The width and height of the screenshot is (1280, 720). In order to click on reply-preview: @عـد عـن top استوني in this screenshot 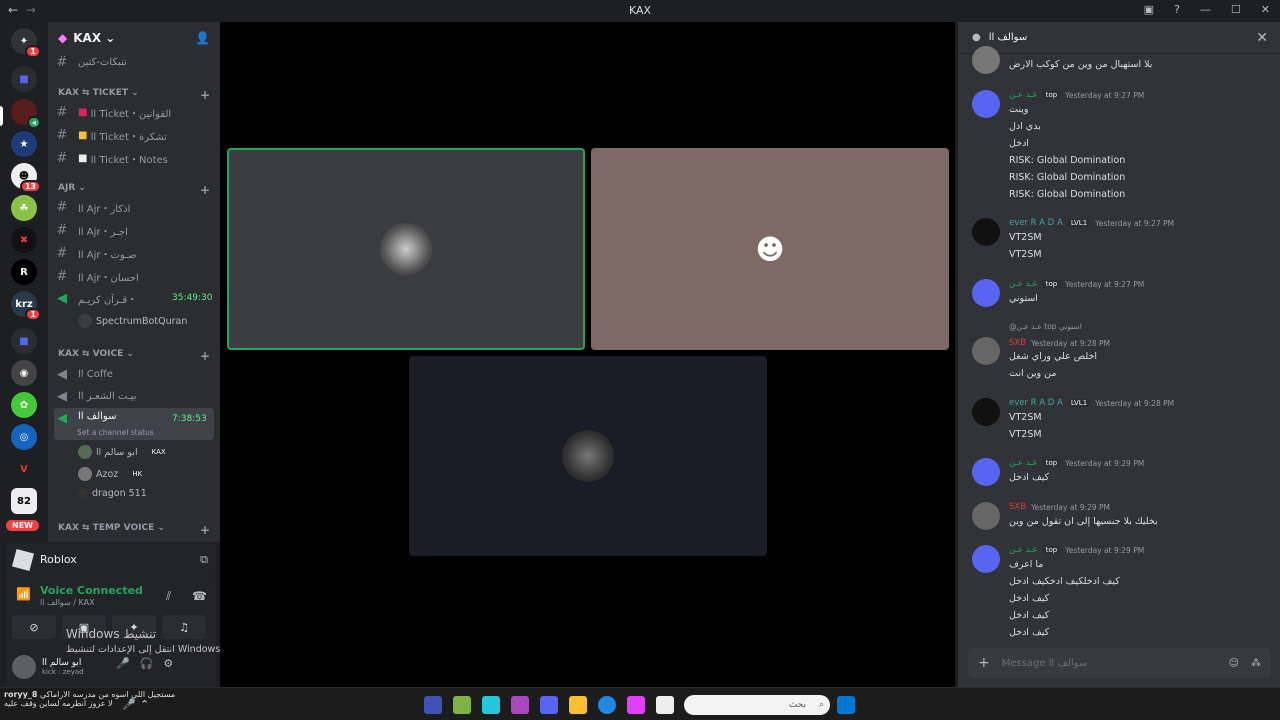, I will do `click(1045, 326)`.